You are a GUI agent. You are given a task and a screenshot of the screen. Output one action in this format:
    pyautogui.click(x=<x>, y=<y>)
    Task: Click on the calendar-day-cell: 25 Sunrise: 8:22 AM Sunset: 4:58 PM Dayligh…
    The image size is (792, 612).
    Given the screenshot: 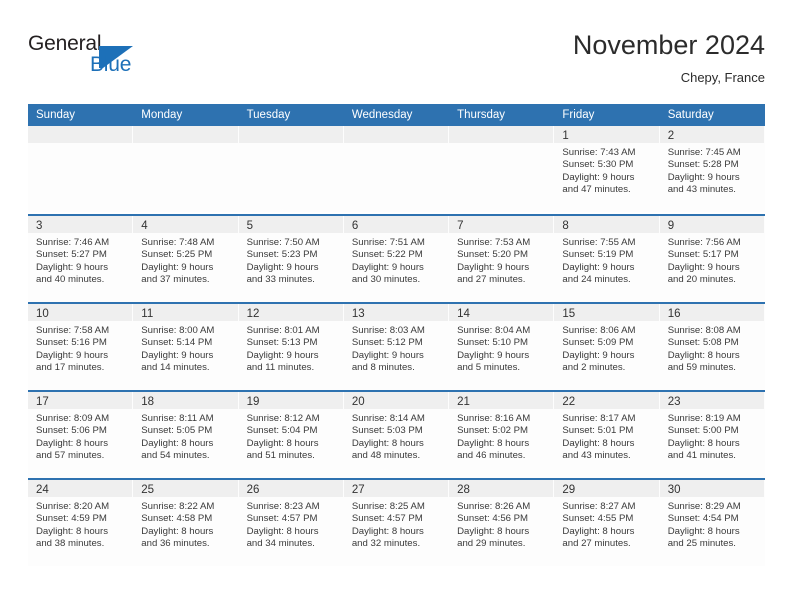 What is the action you would take?
    pyautogui.click(x=186, y=523)
    